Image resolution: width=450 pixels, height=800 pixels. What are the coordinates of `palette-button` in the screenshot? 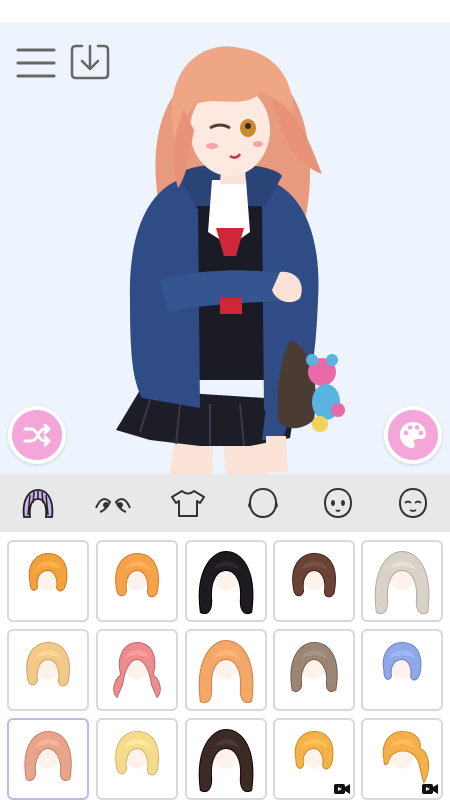 It's located at (413, 435).